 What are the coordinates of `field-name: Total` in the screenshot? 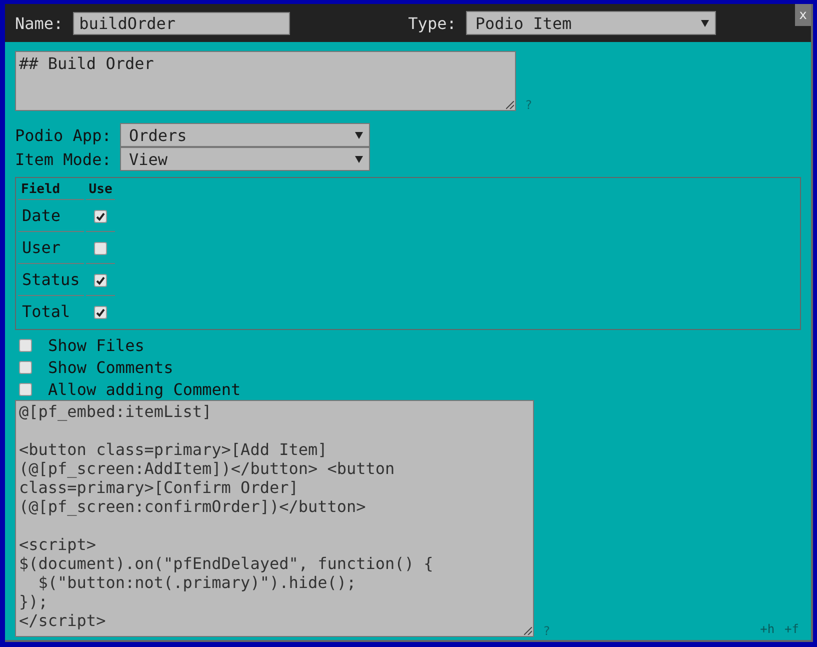 It's located at (46, 312).